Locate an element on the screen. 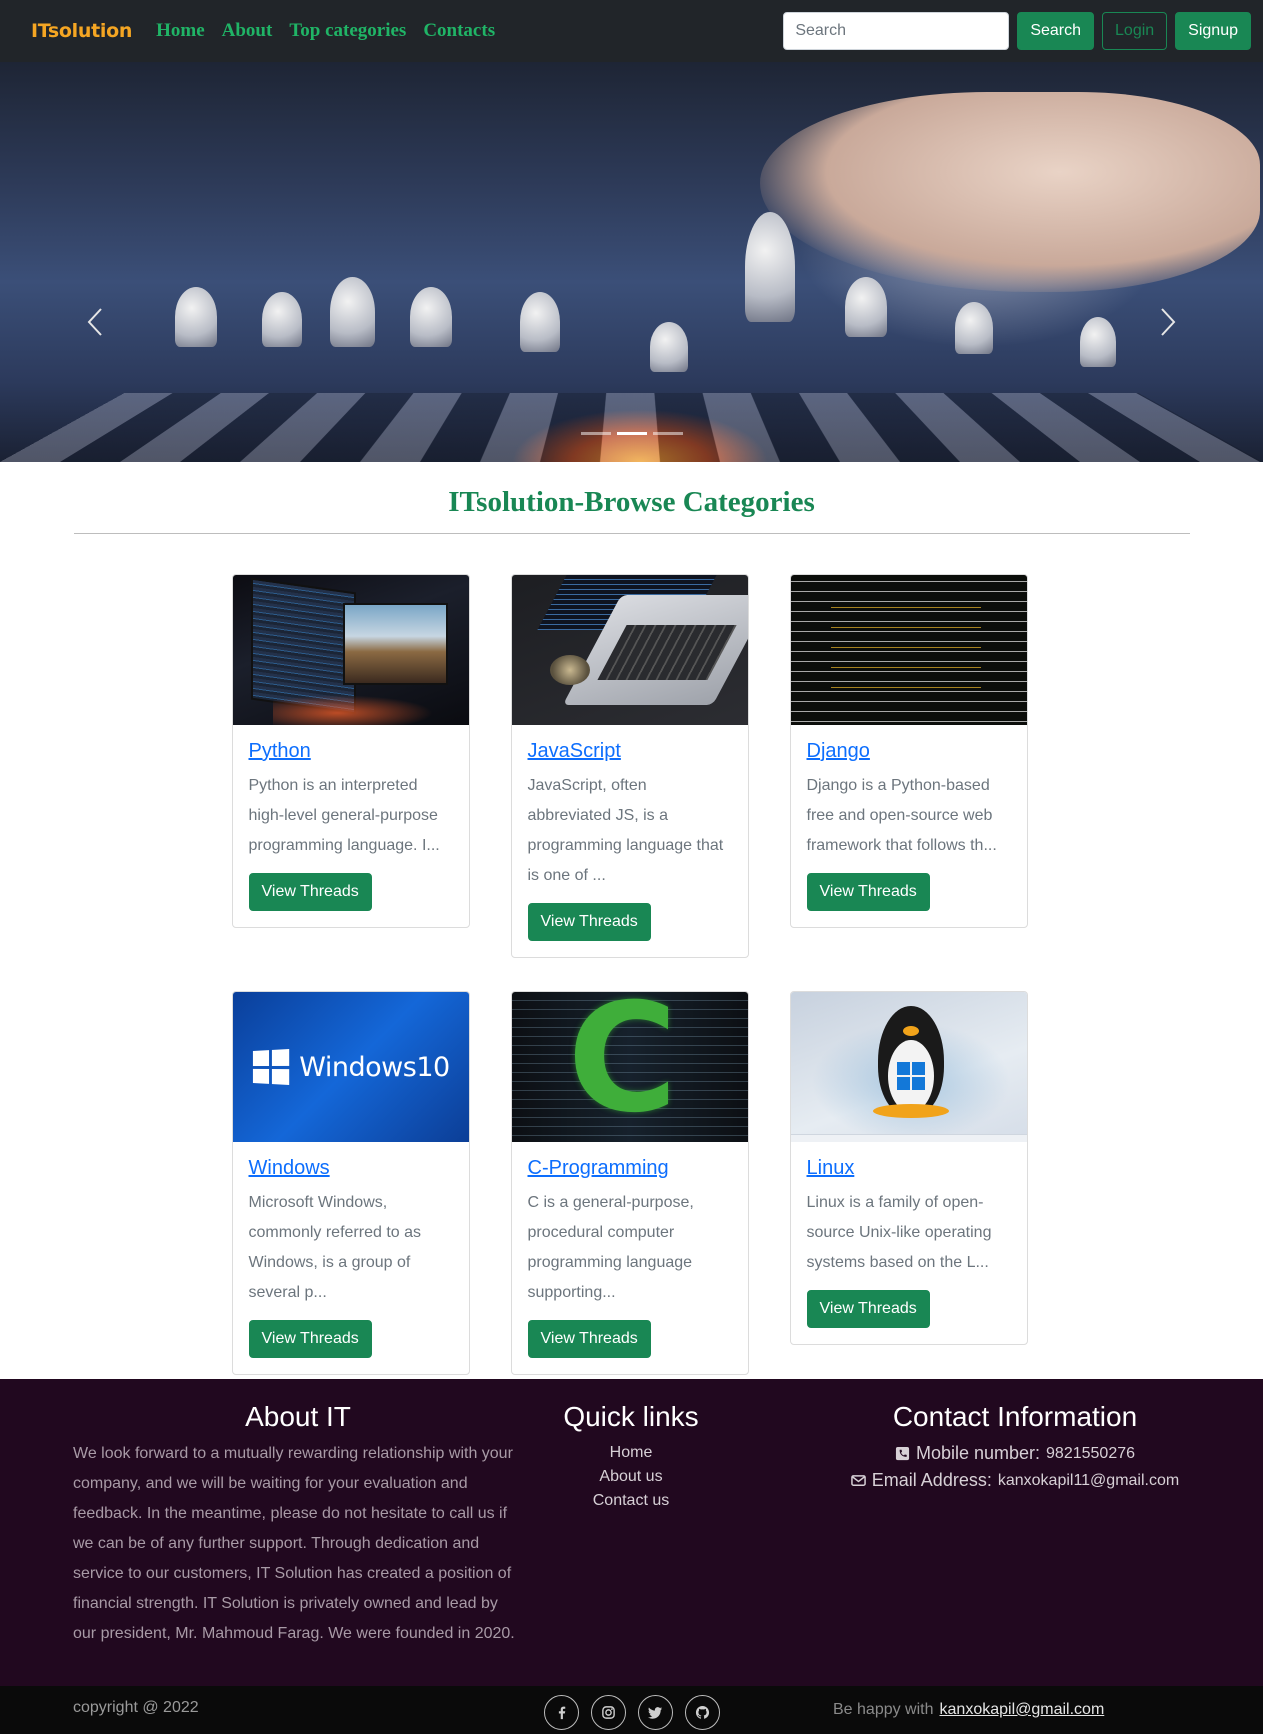  contact-mobile: Mobile number: 9821550276 is located at coordinates (1015, 1453).